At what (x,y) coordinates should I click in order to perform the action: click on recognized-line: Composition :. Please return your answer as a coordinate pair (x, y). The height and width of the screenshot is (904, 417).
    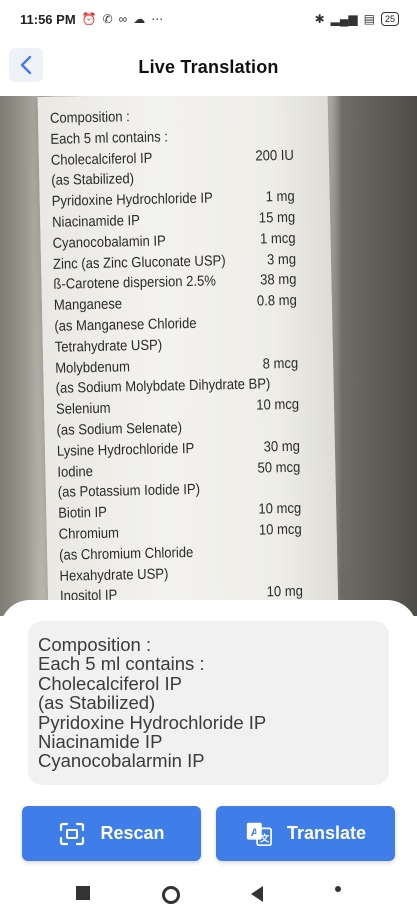
    Looking at the image, I should click on (95, 644).